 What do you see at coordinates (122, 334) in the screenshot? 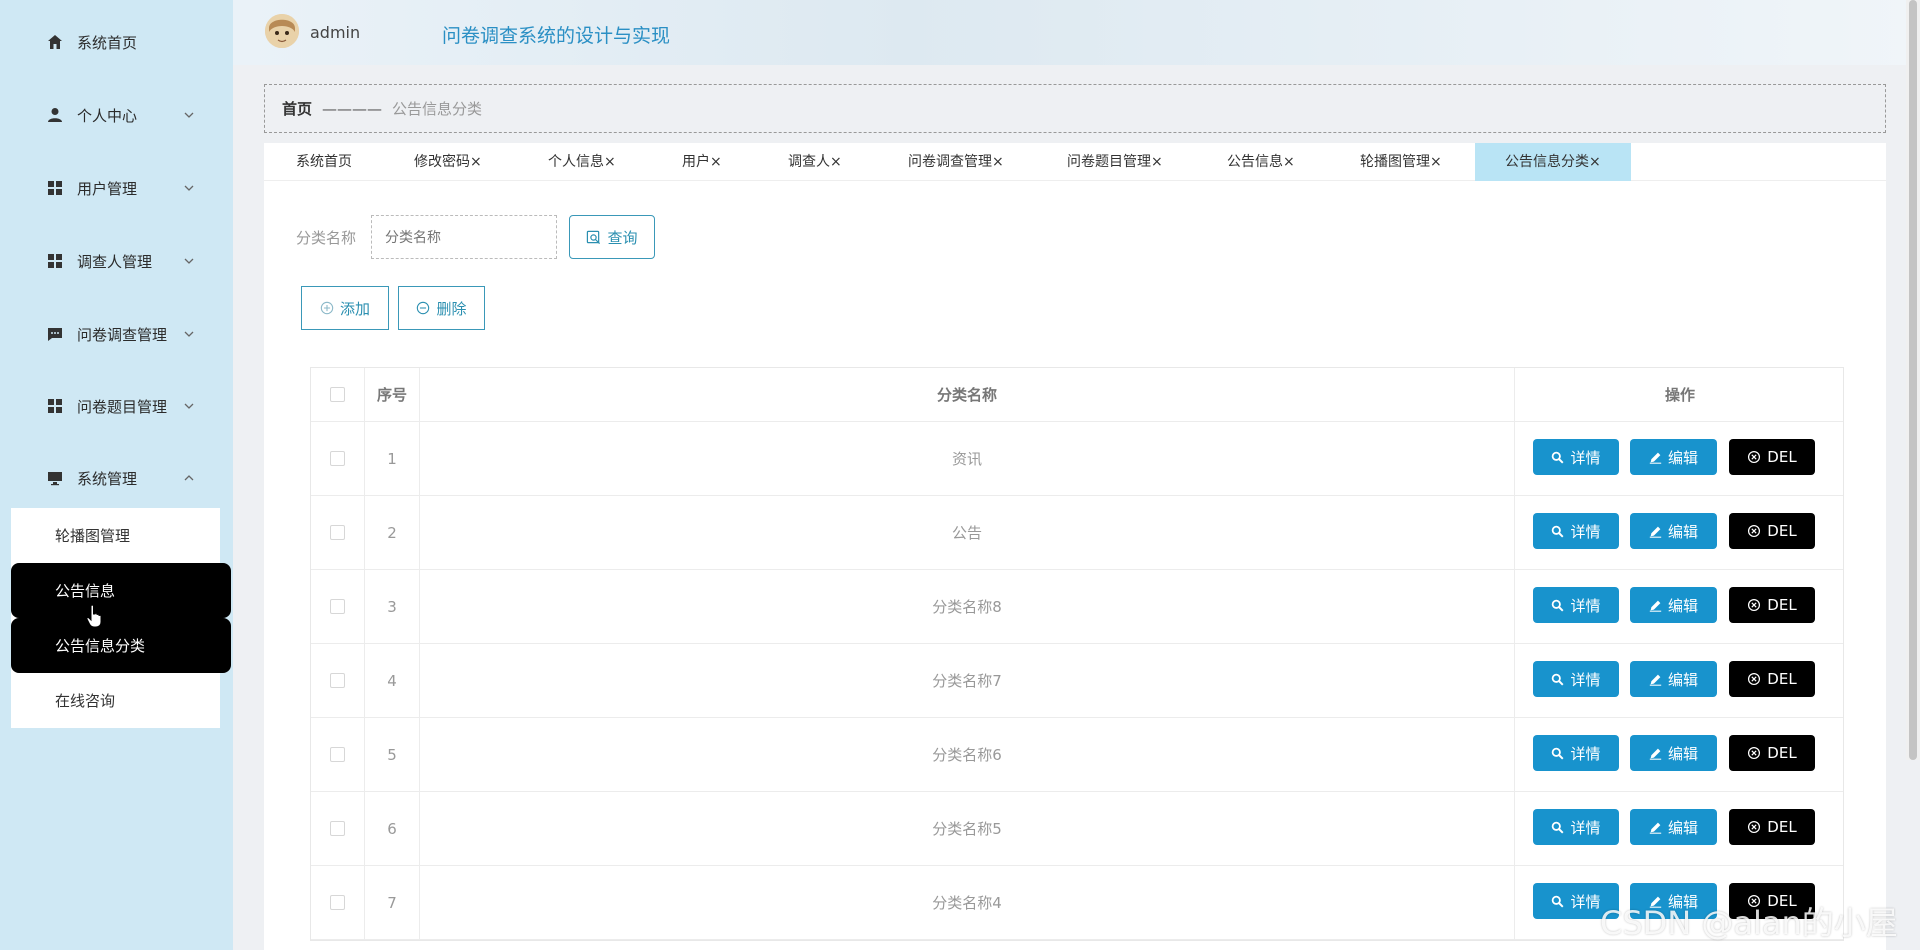
I see `nav-label: 问卷调查管理` at bounding box center [122, 334].